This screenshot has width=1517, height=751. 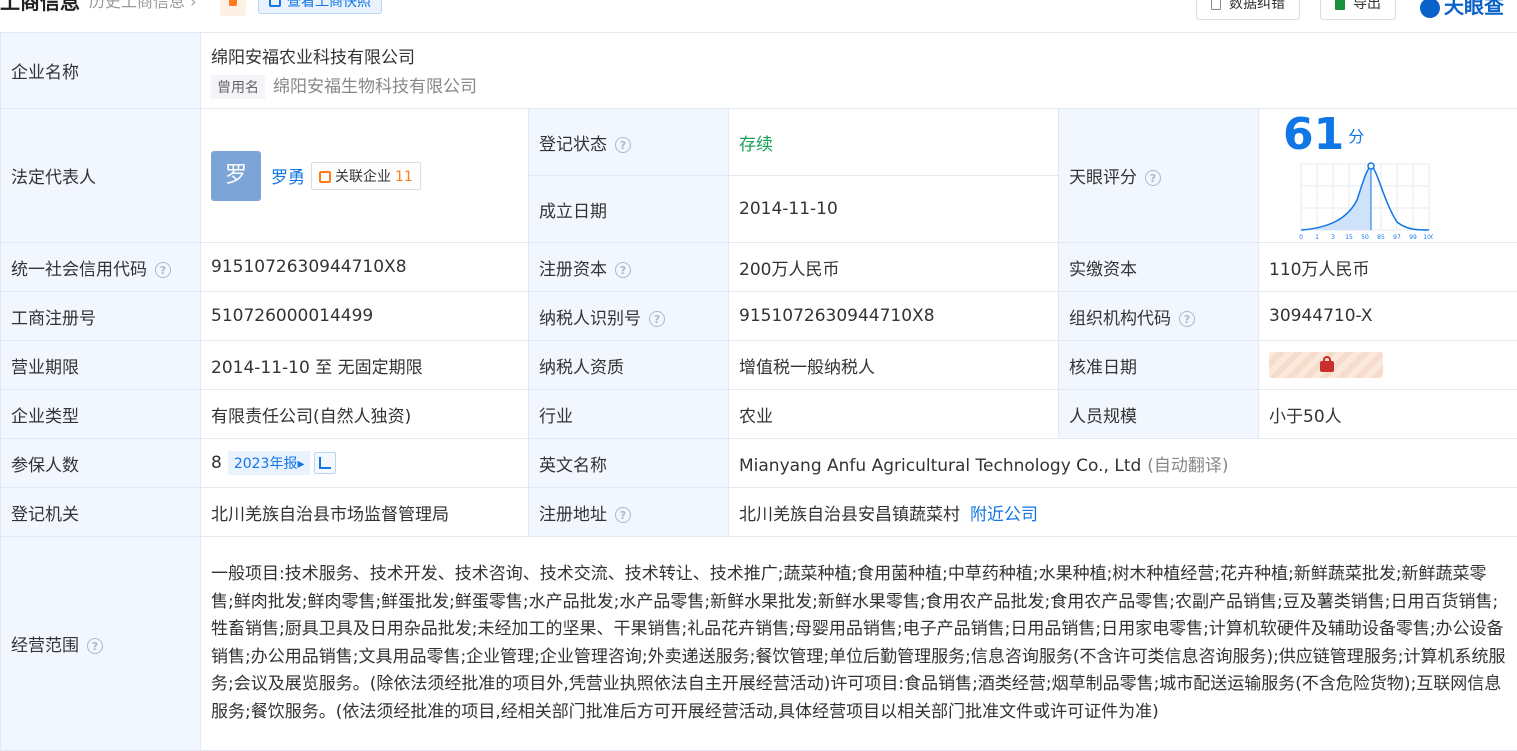 I want to click on error-report-button: 数据纠错, so click(x=1248, y=10).